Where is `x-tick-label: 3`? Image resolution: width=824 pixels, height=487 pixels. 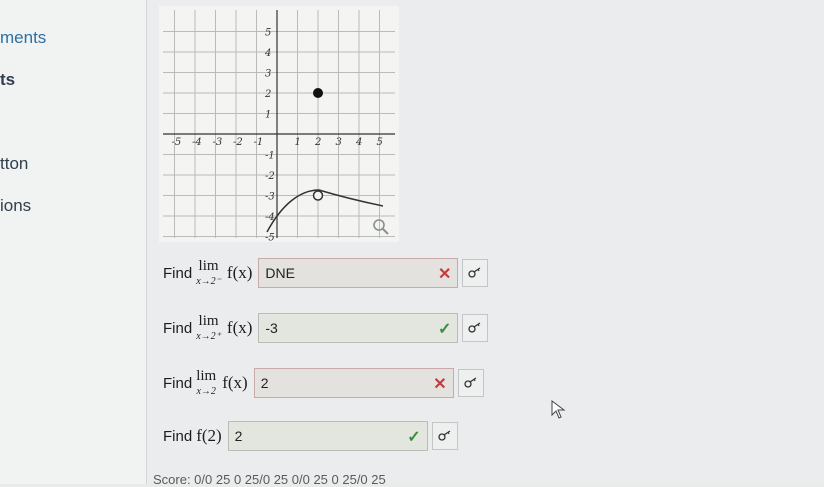 x-tick-label: 3 is located at coordinates (339, 142).